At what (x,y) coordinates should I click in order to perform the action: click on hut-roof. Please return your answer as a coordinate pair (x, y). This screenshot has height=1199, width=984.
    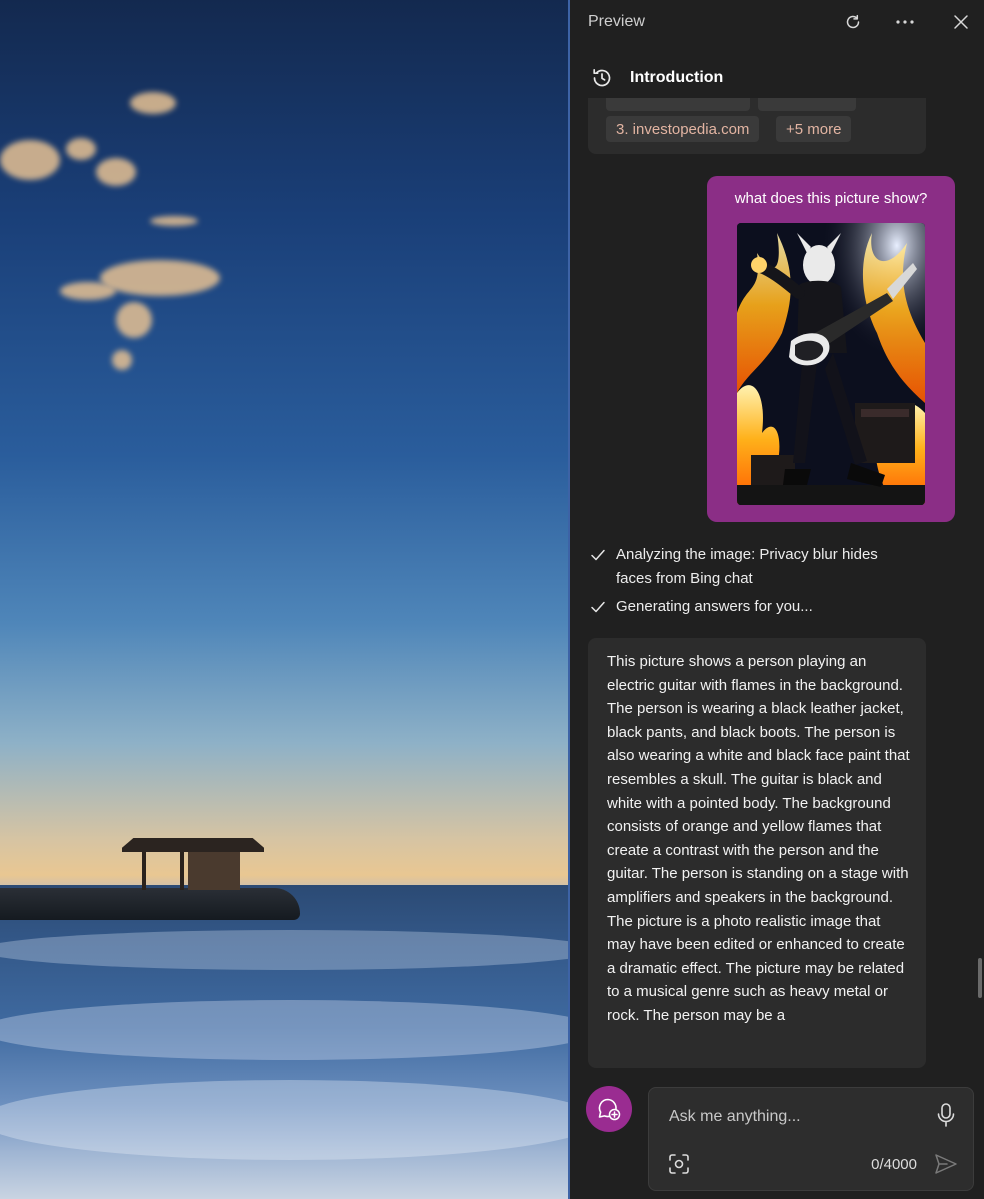
    Looking at the image, I should click on (193, 845).